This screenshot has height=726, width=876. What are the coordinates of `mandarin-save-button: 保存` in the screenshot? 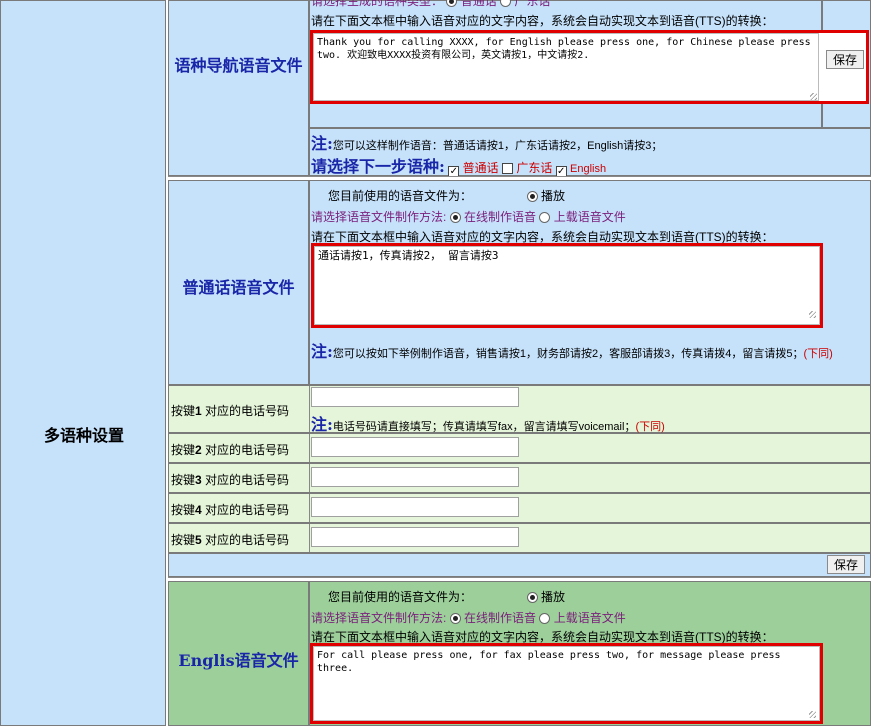 It's located at (846, 564).